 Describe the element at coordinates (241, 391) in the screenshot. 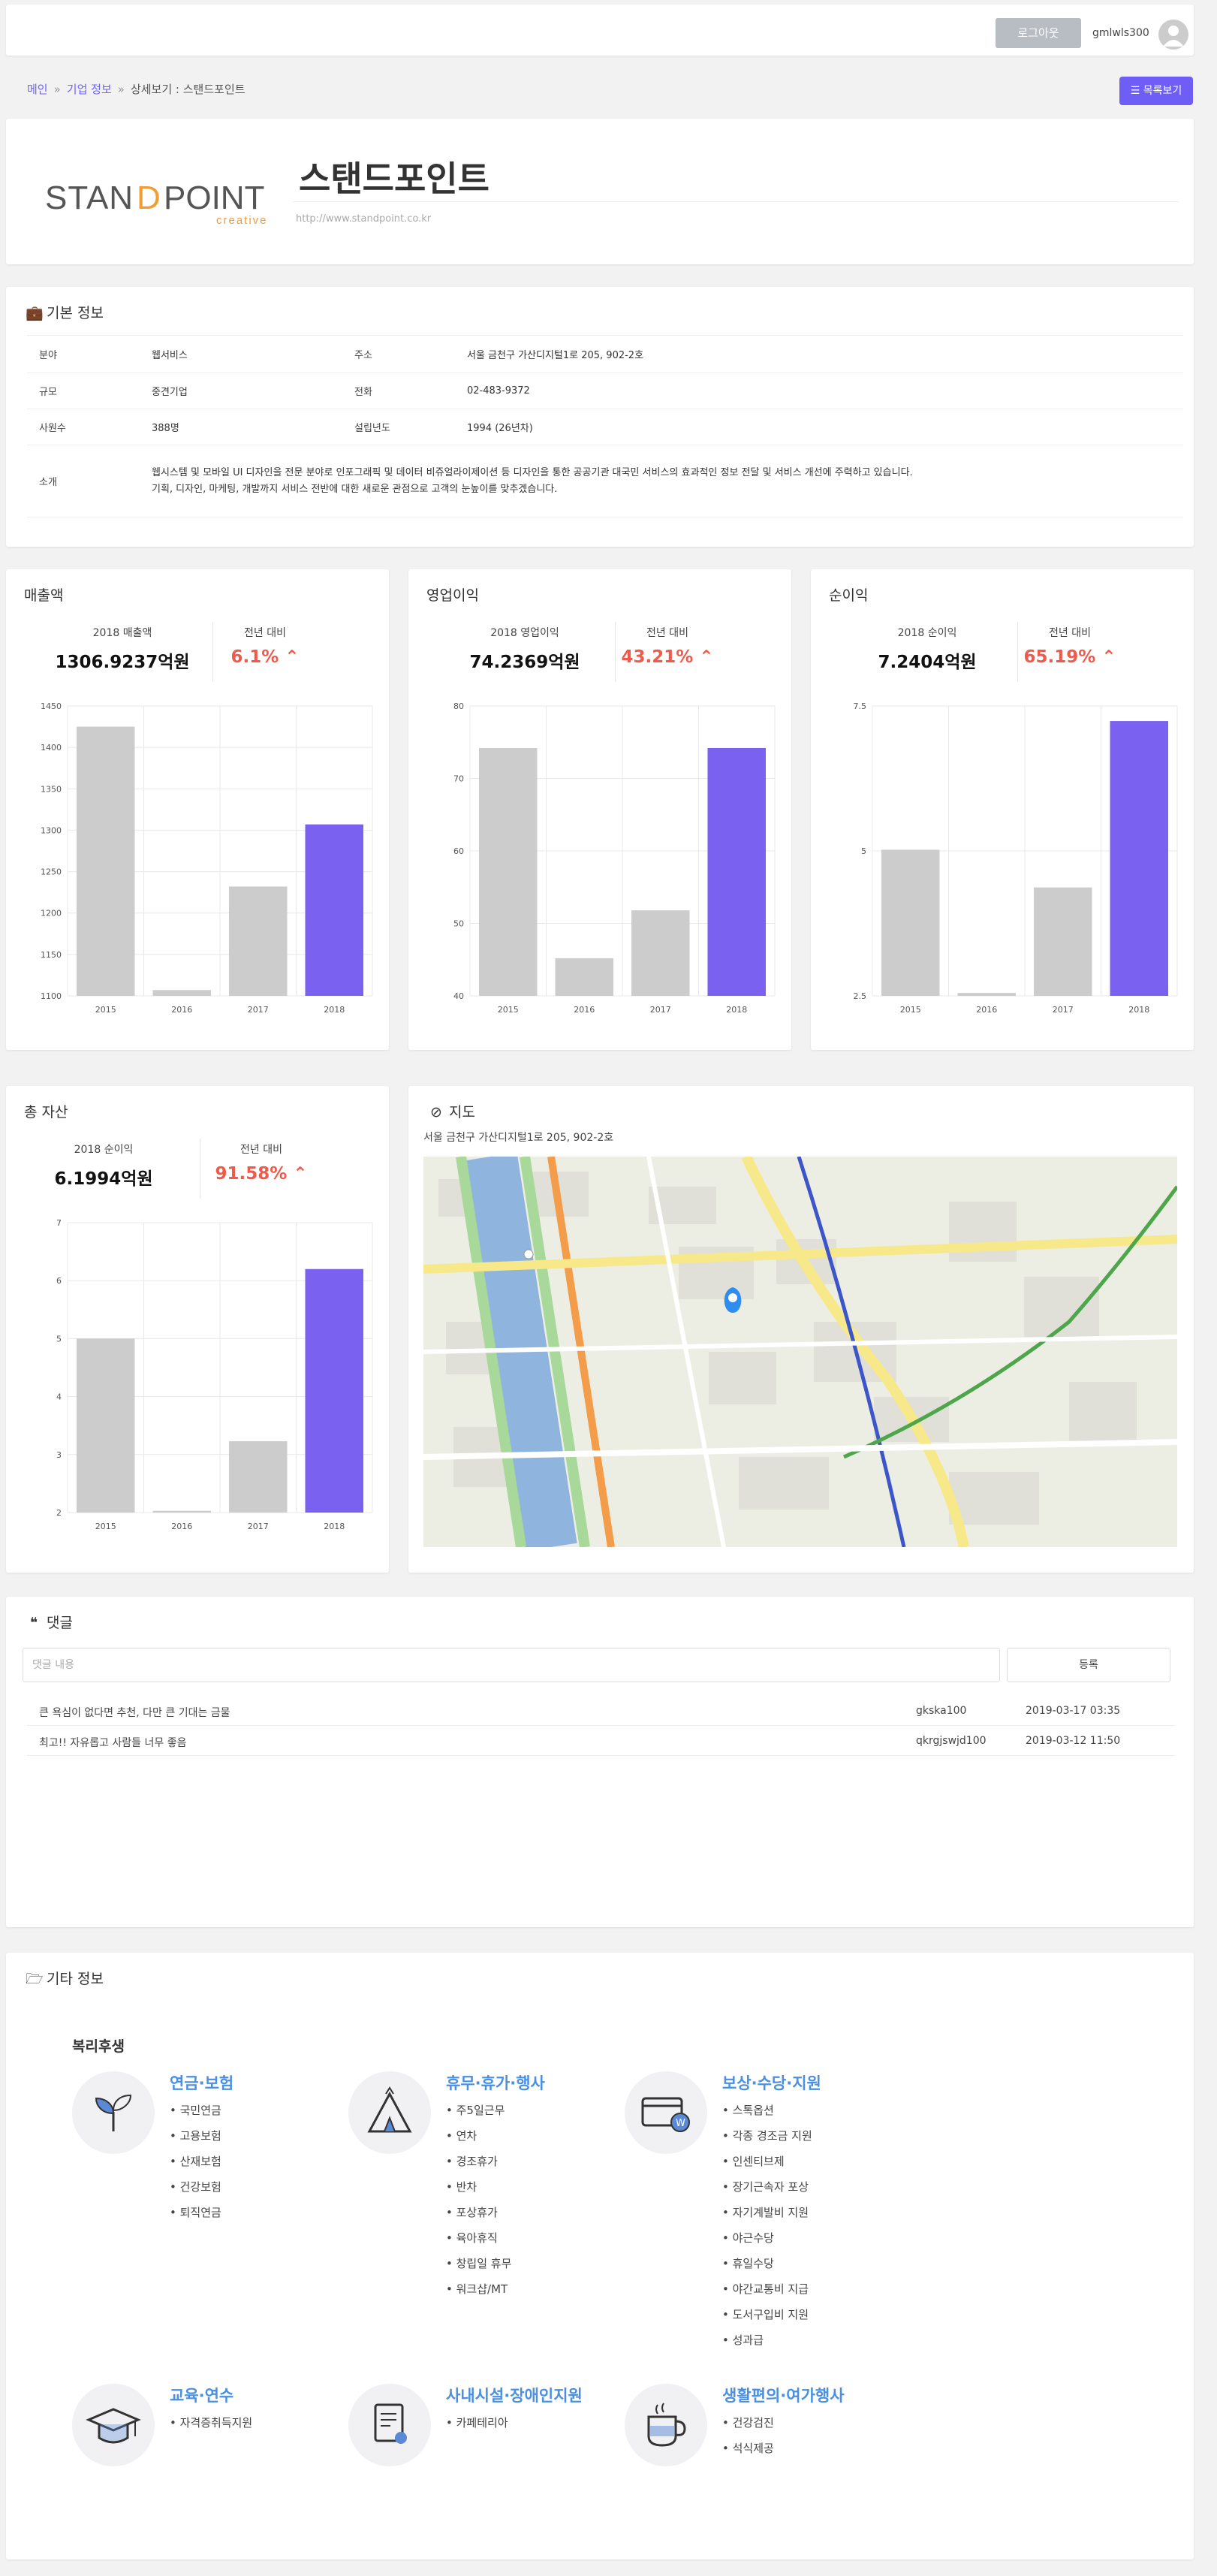

I see `value: 중견기업` at that location.